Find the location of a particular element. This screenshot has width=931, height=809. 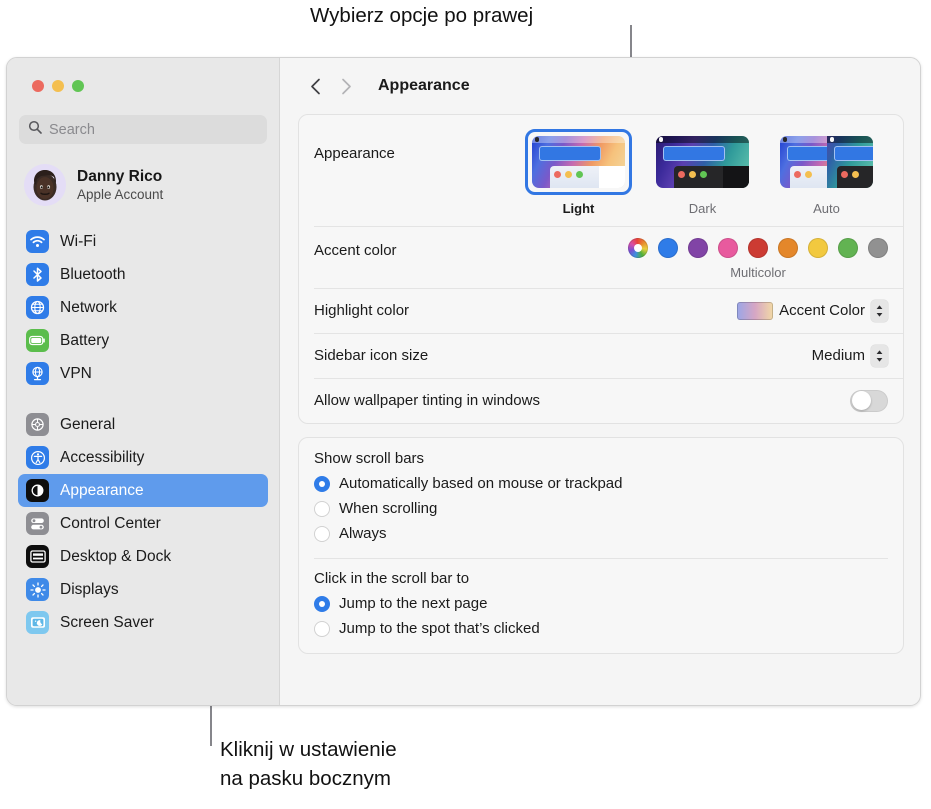

appearance-row: Appearance Light Dark Auto is located at coordinates (601, 170).